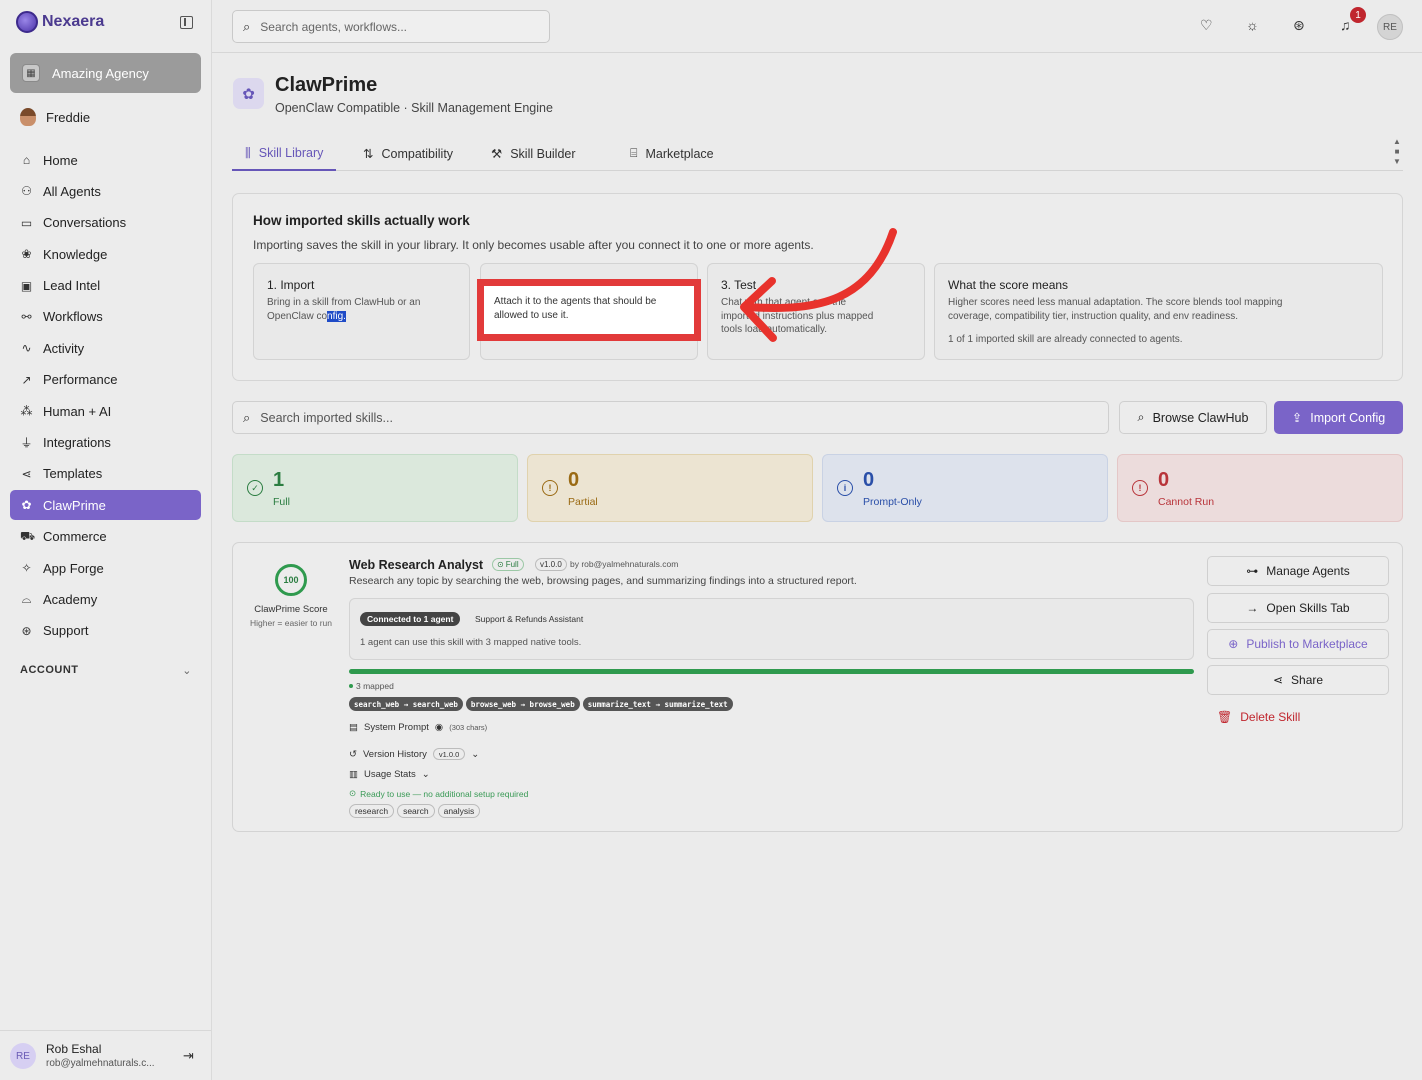 Image resolution: width=1422 pixels, height=1080 pixels. What do you see at coordinates (105, 160) in the screenshot?
I see `sidebar-item-home: ⌂ Home` at bounding box center [105, 160].